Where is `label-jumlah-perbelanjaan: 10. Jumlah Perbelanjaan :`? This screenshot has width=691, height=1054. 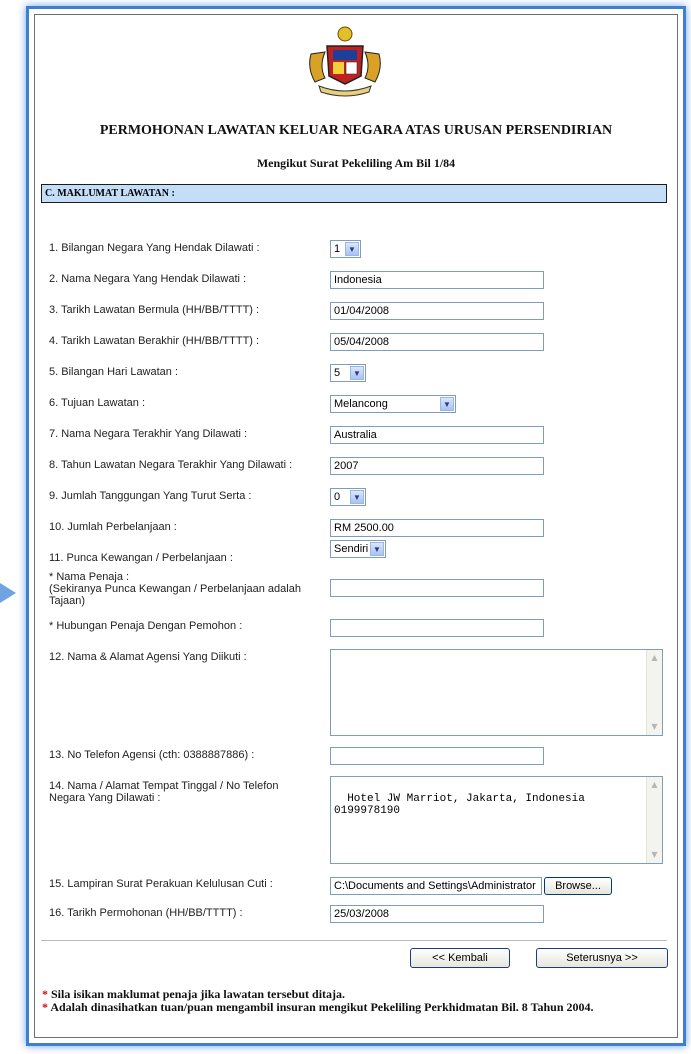
label-jumlah-perbelanjaan: 10. Jumlah Perbelanjaan : is located at coordinates (113, 527).